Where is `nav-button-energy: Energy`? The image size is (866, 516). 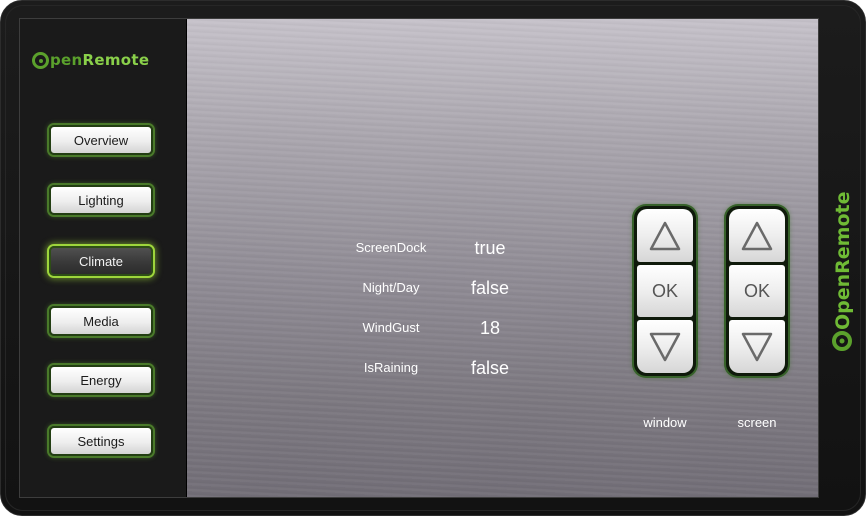 nav-button-energy: Energy is located at coordinates (101, 380).